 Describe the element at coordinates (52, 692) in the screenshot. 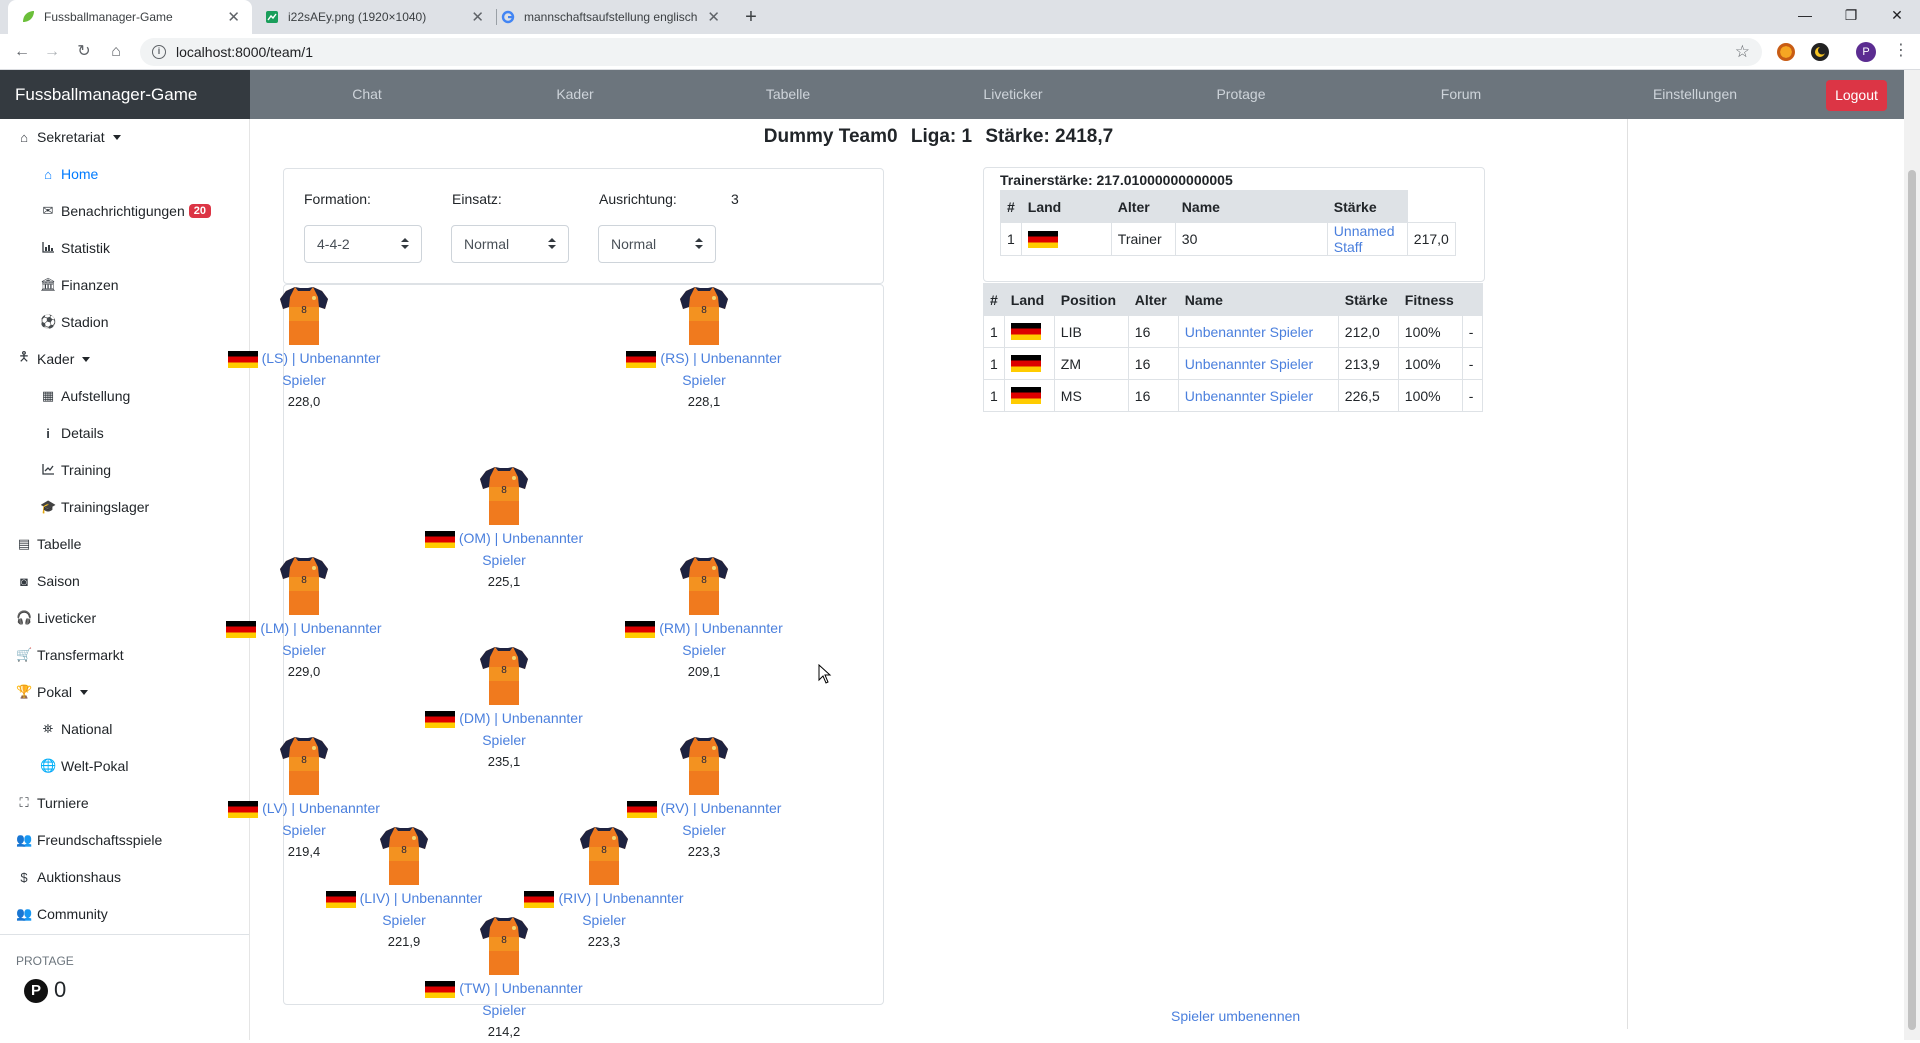

I see `sidebar-item-pokal: 🏆 Pokal` at that location.